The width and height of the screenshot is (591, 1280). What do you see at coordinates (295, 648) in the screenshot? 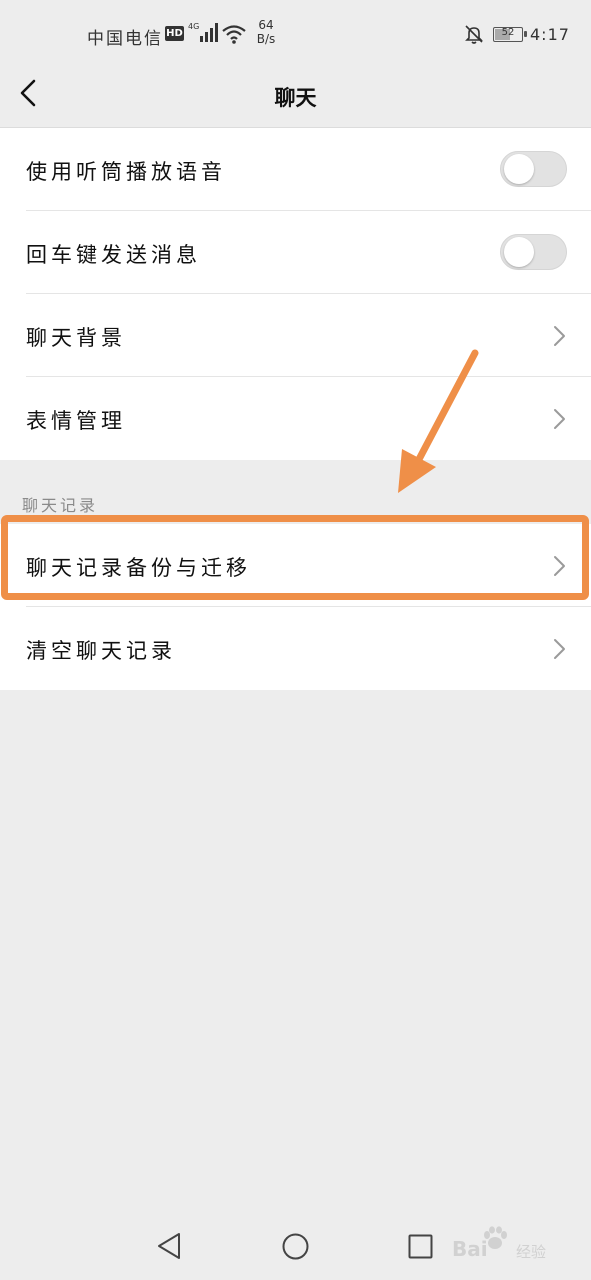
I see `setting-row-clear-history: 清空聊天记录` at bounding box center [295, 648].